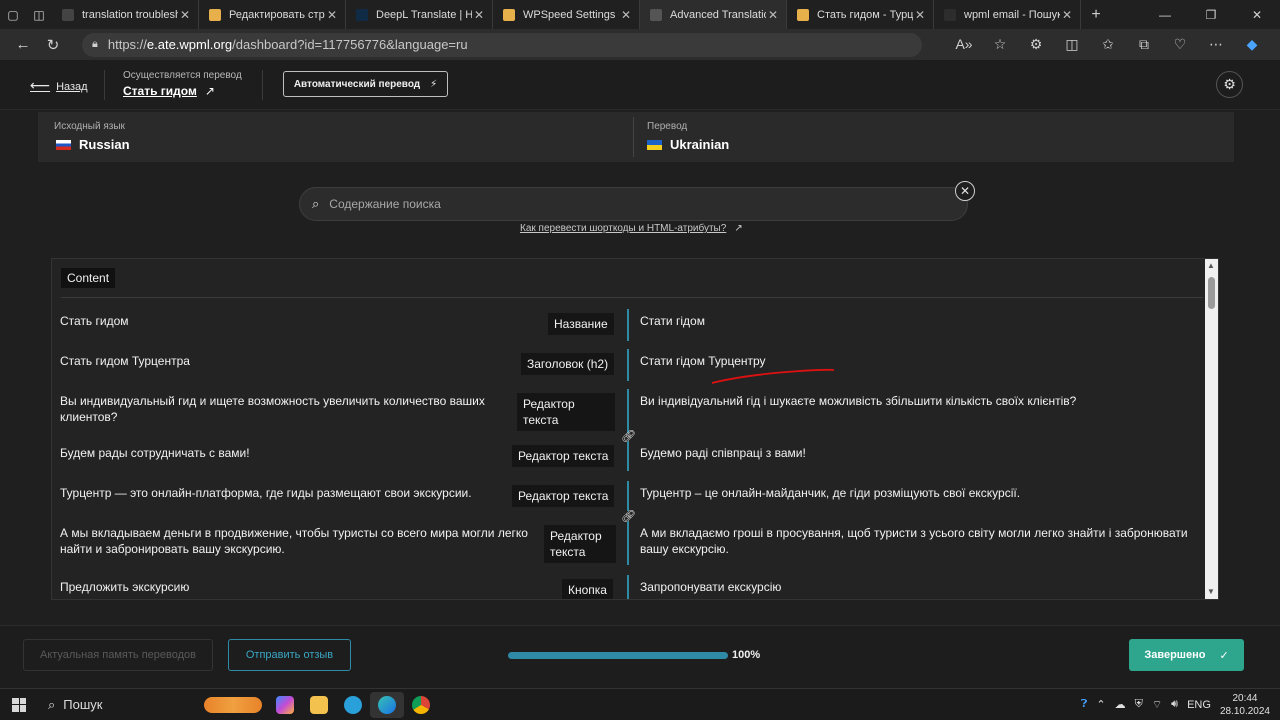 Image resolution: width=1280 pixels, height=720 pixels. What do you see at coordinates (419, 14) in the screenshot?
I see `browser-tab: DeepL Translate | Найти✕` at bounding box center [419, 14].